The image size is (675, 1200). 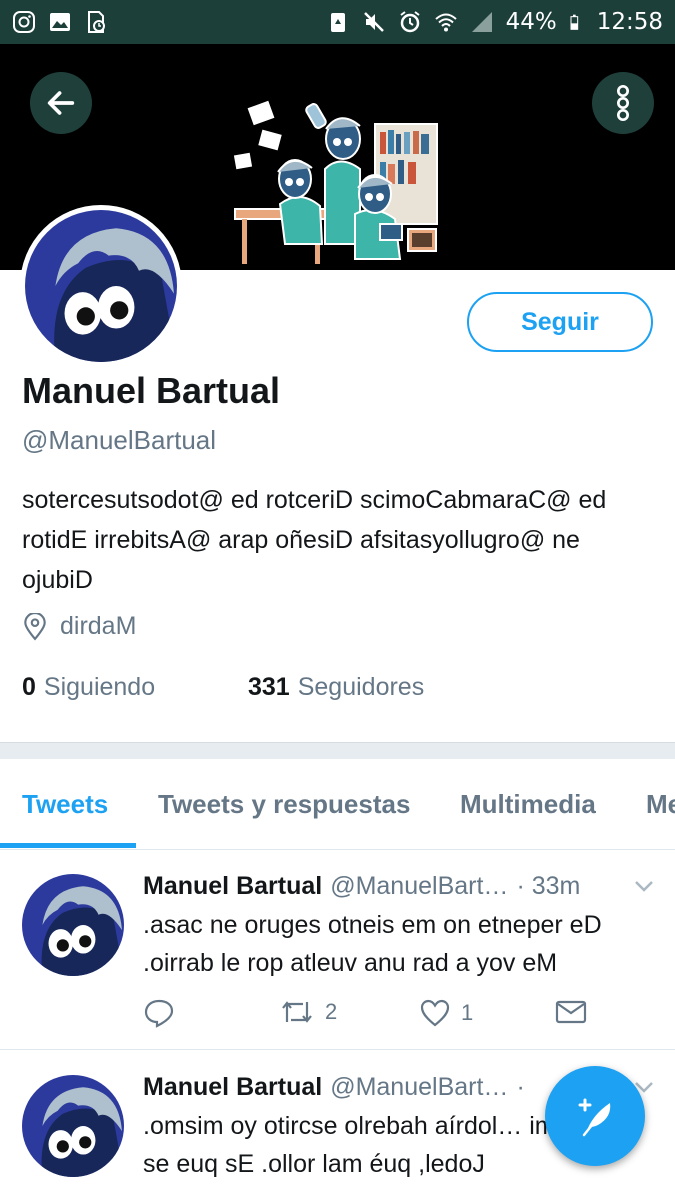 I want to click on battery-percent: 44%, so click(x=531, y=22).